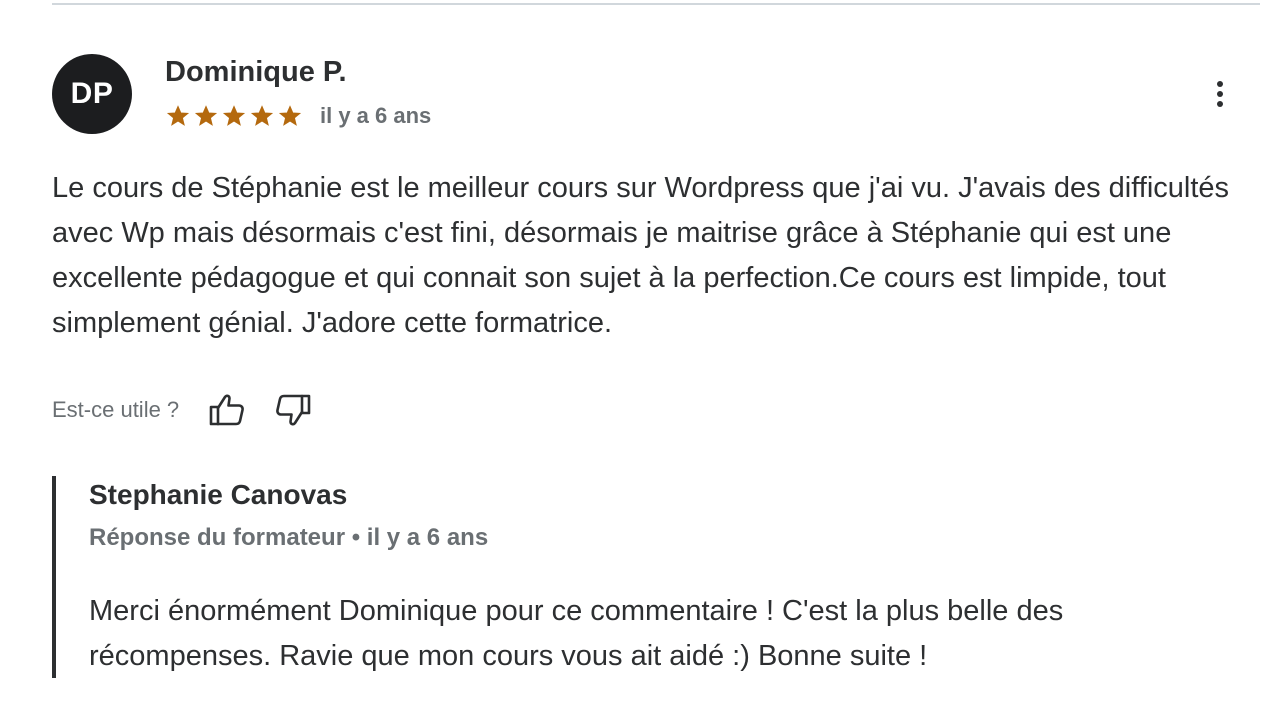 This screenshot has width=1284, height=712. I want to click on thumbs-up-button, so click(227, 410).